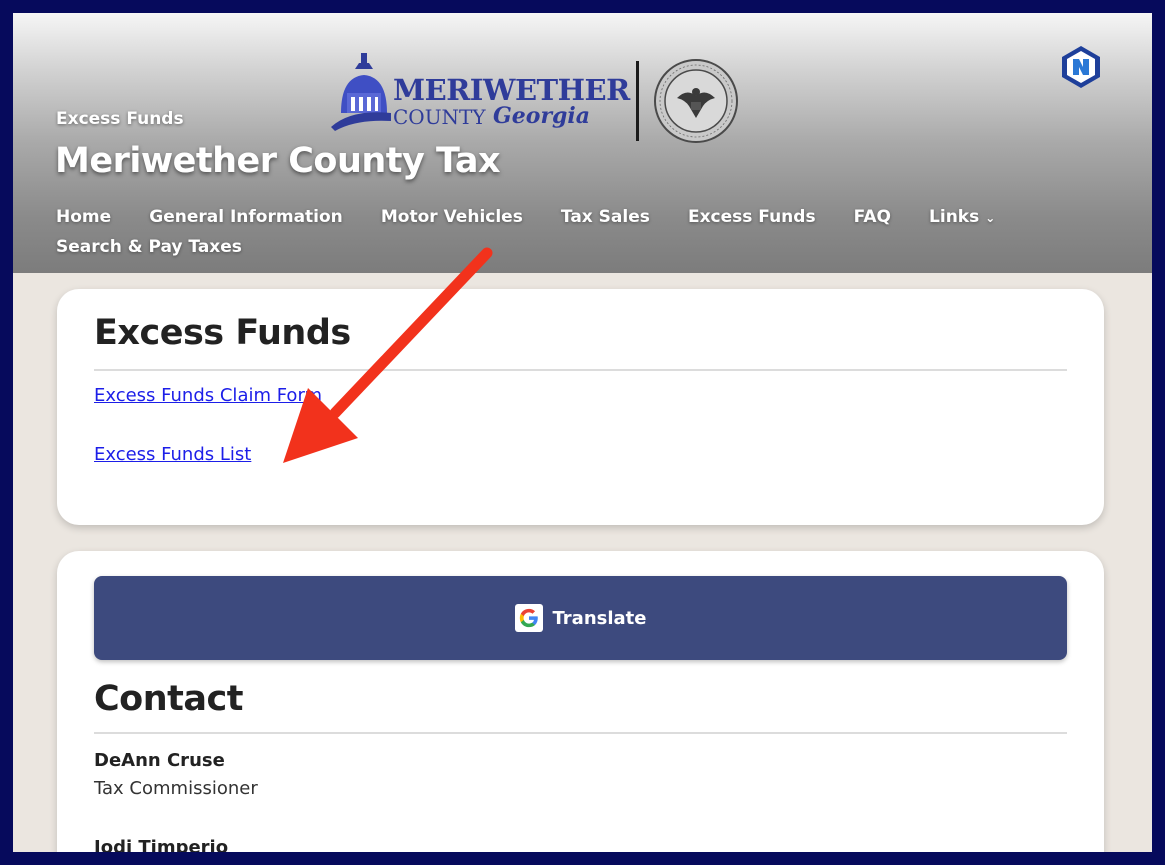 Image resolution: width=1165 pixels, height=865 pixels. I want to click on translate-button: Translate, so click(580, 618).